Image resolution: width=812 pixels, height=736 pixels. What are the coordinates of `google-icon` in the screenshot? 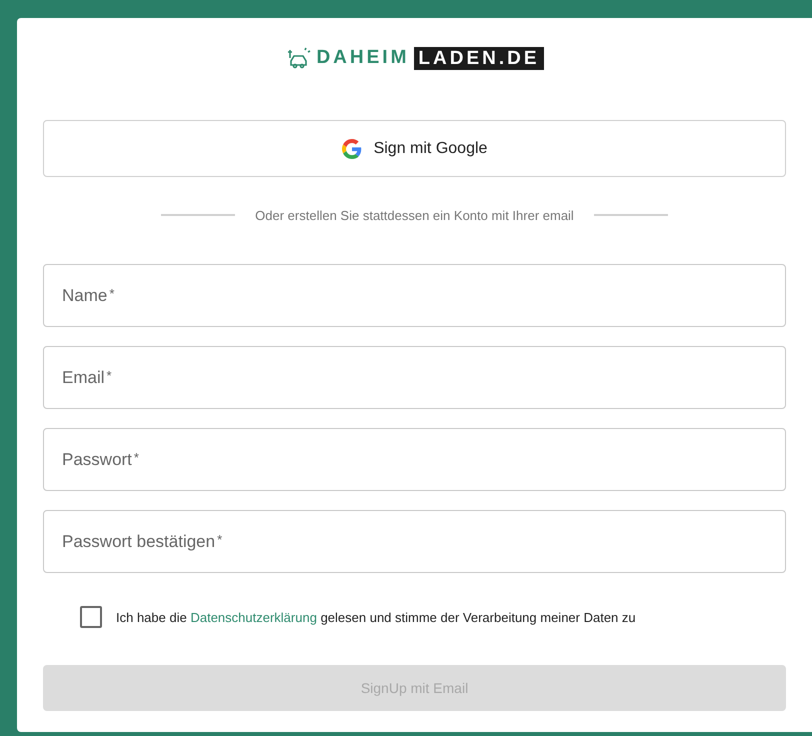 It's located at (352, 148).